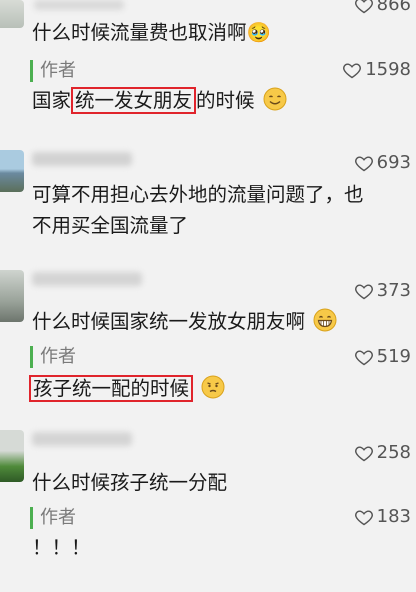 The width and height of the screenshot is (416, 592). Describe the element at coordinates (388, 69) in the screenshot. I see `like-count: 1598` at that location.